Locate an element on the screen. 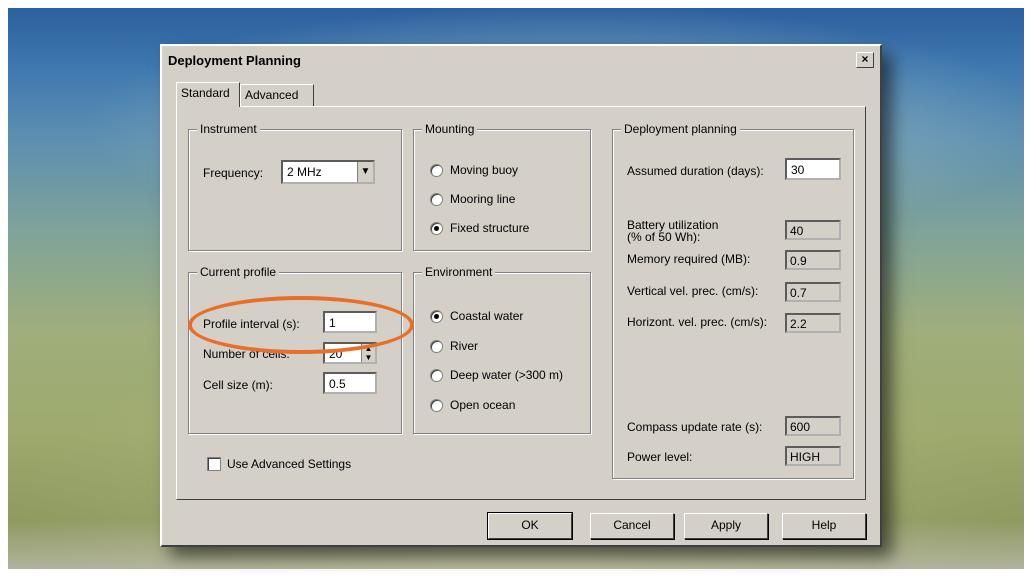 Image resolution: width=1032 pixels, height=577 pixels. moving-buoy-label: Moving buoy is located at coordinates (484, 170).